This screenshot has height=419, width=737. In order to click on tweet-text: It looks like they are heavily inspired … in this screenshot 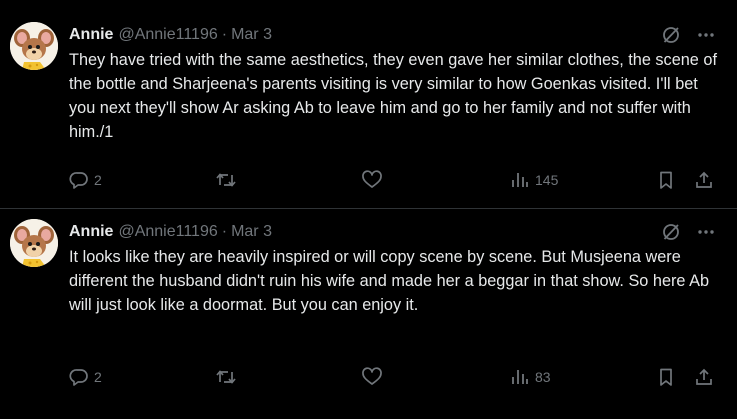, I will do `click(389, 281)`.